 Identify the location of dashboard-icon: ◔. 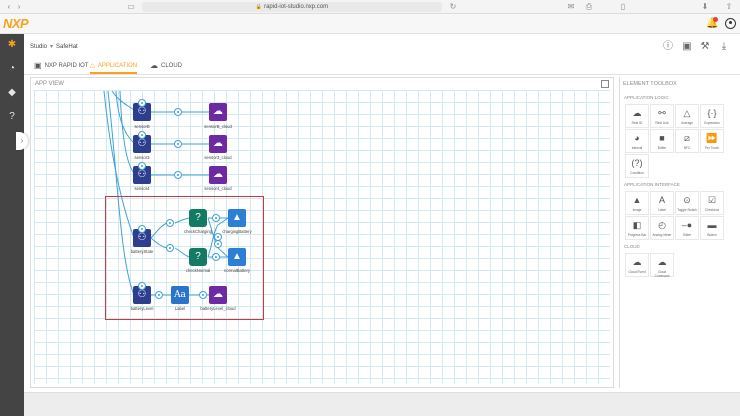
(12, 69).